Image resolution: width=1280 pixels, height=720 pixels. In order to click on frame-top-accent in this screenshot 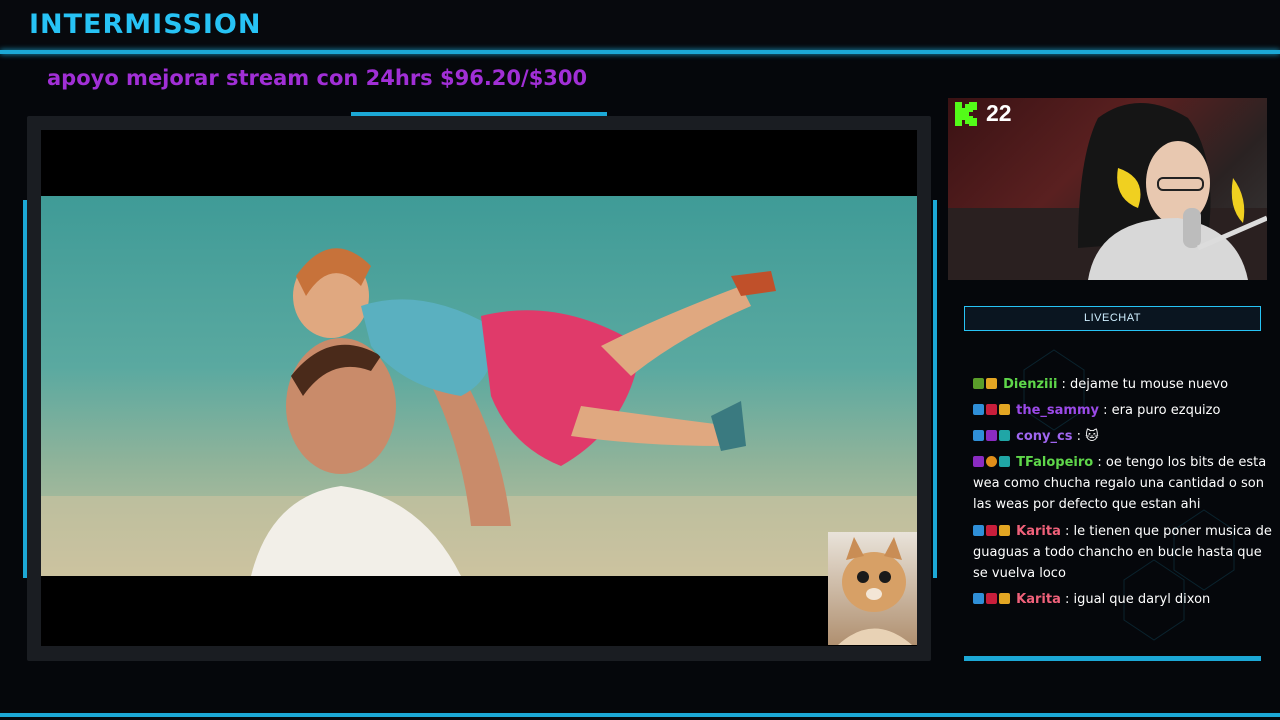, I will do `click(479, 114)`.